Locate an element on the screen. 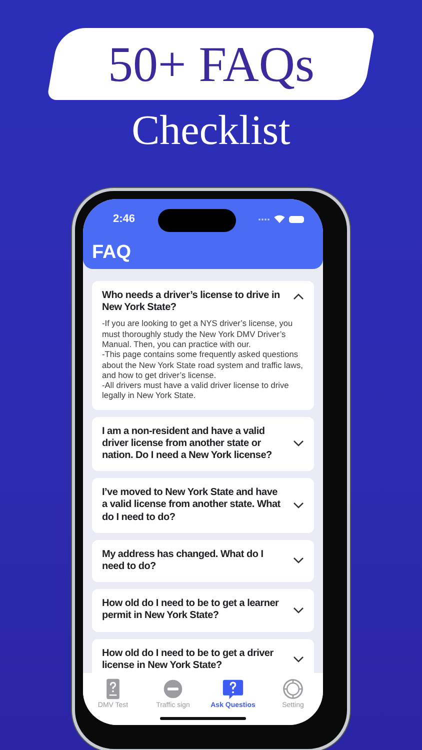 The image size is (422, 750). battery-icon is located at coordinates (297, 219).